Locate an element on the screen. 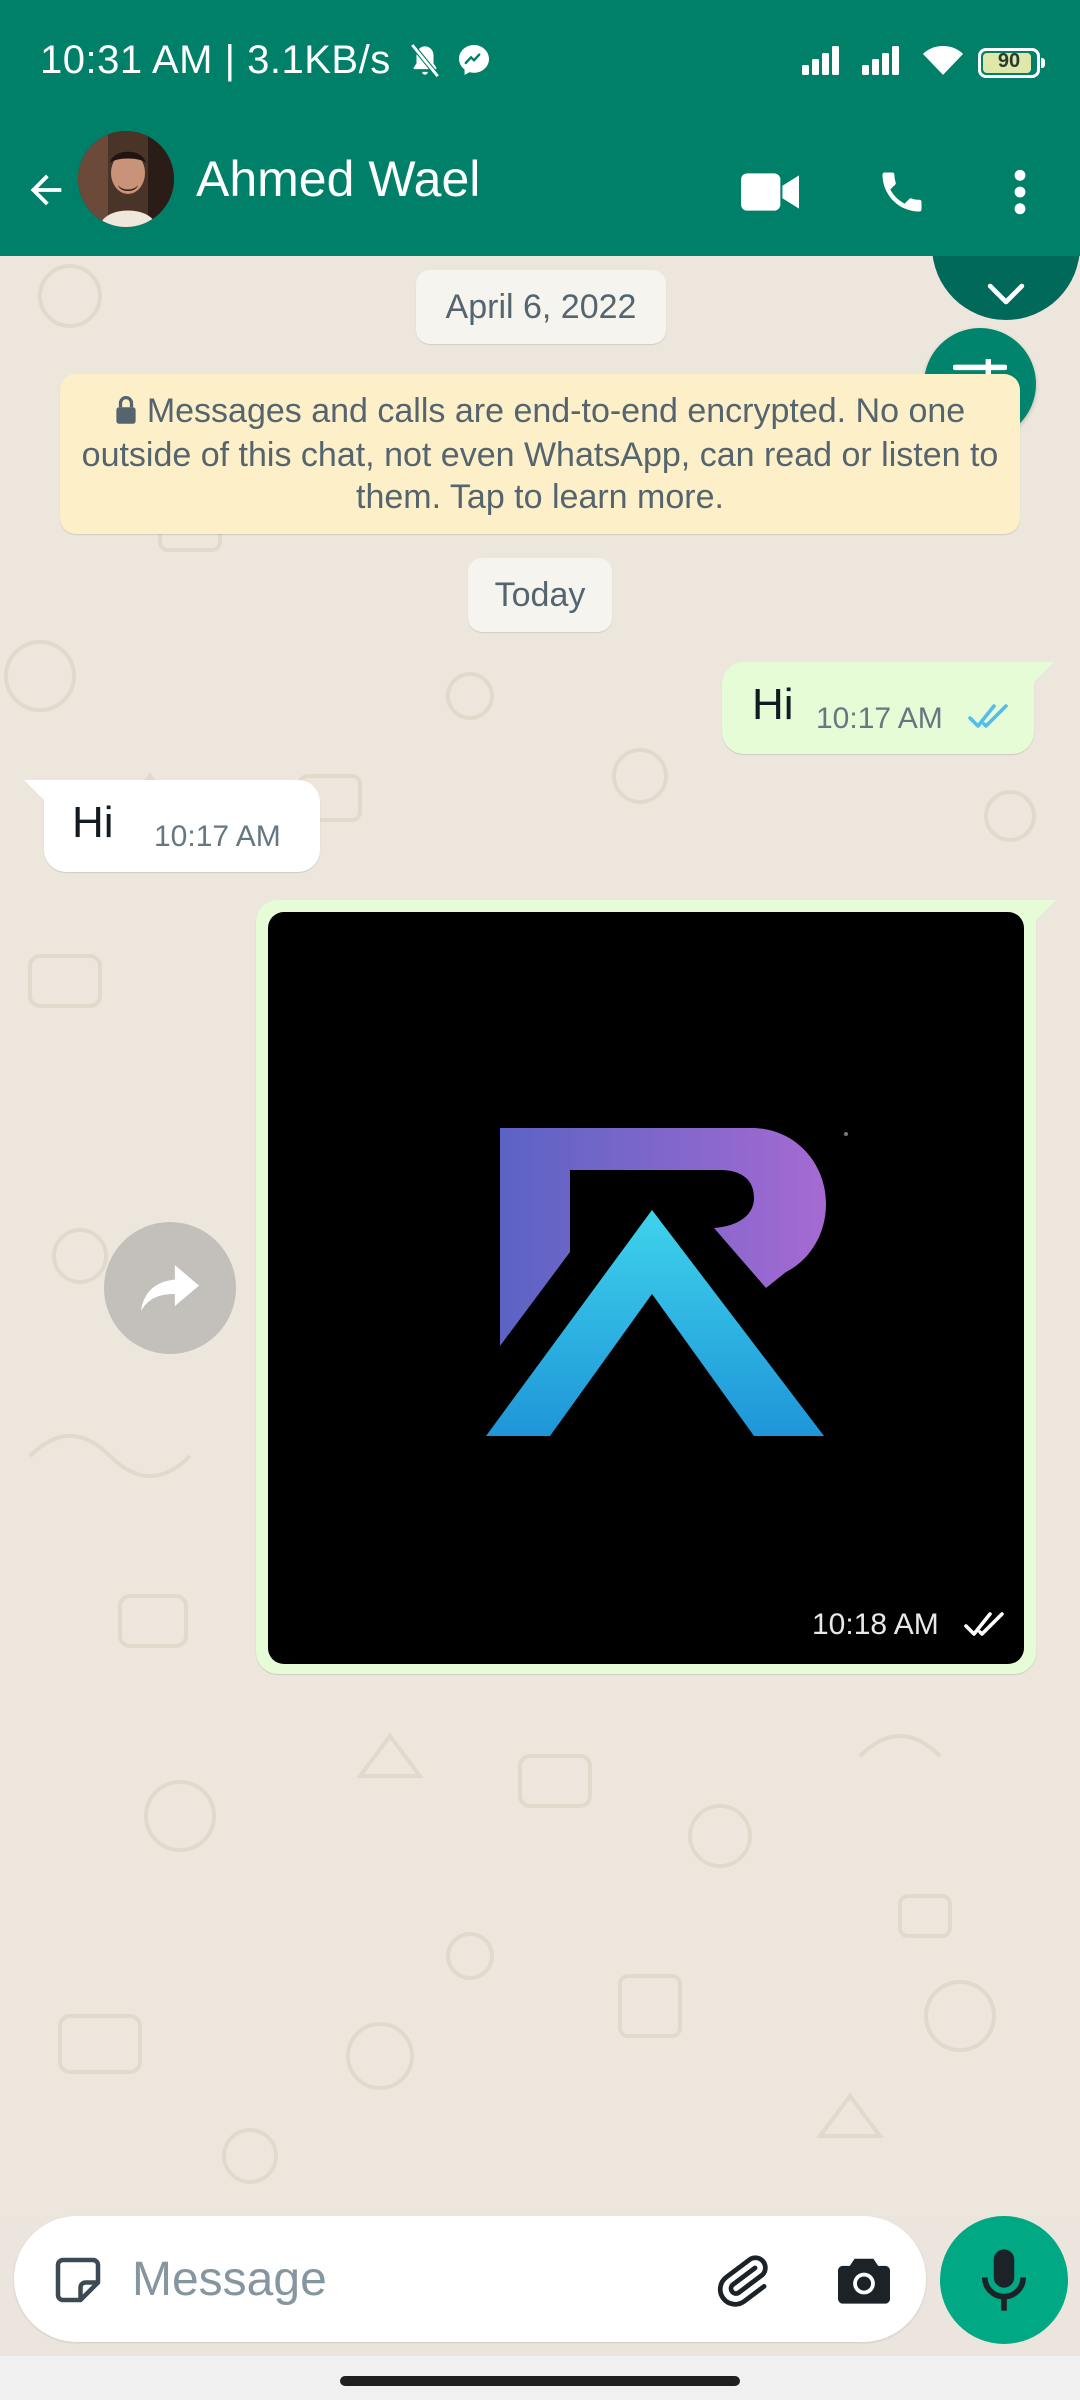  message-bubble-incoming: Hi 10:17 AM is located at coordinates (172, 826).